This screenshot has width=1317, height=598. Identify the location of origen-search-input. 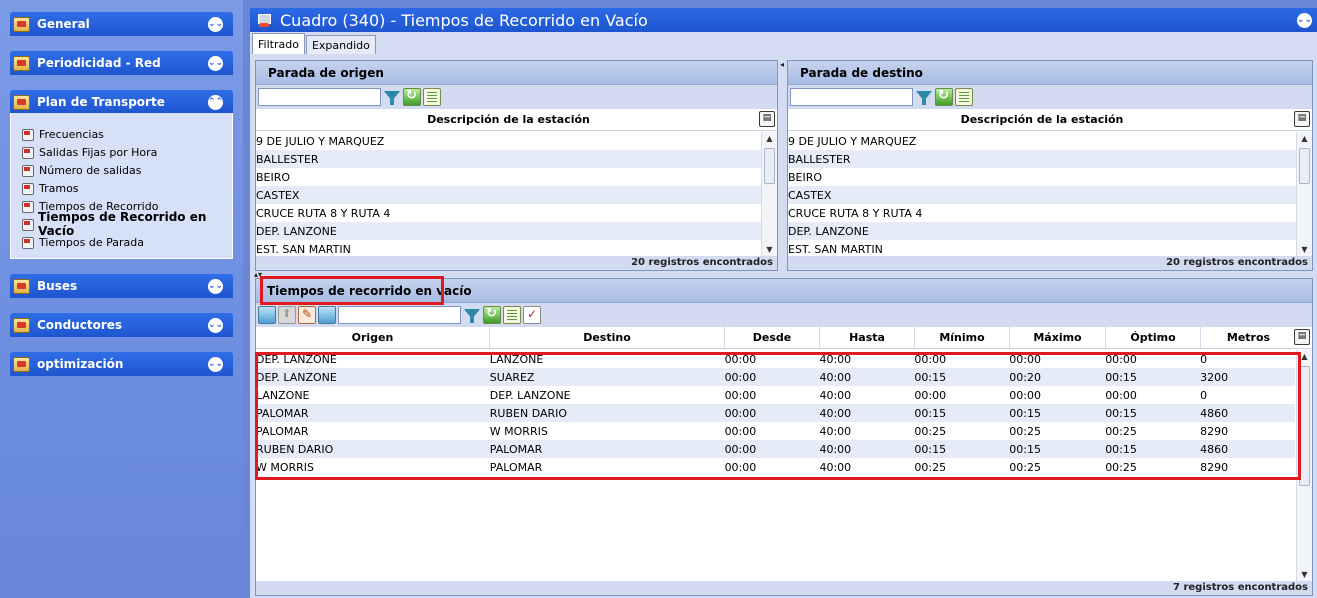
(319, 97).